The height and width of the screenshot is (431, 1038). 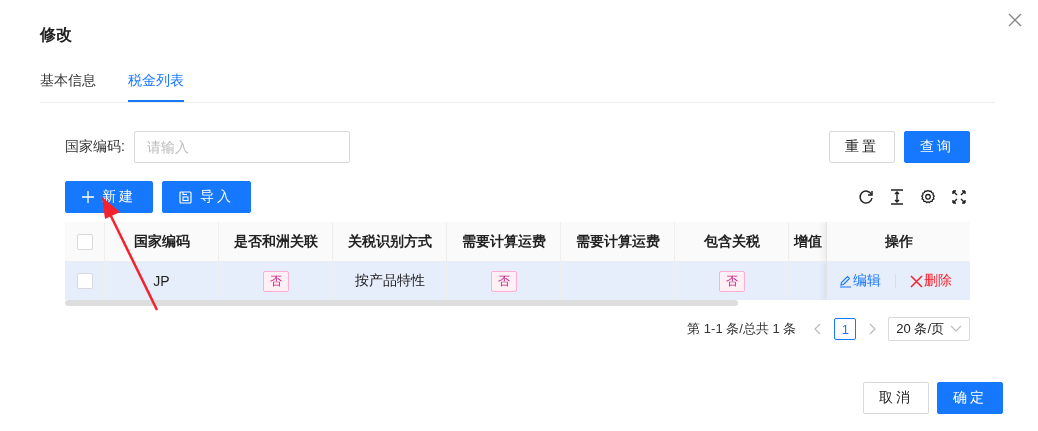 What do you see at coordinates (206, 197) in the screenshot?
I see `import-button: 导入` at bounding box center [206, 197].